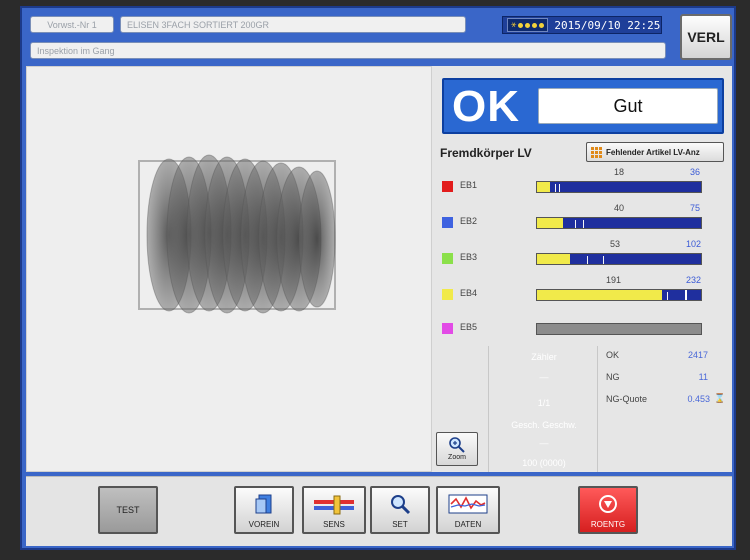  I want to click on wrench-magnifier-icon, so click(401, 505).